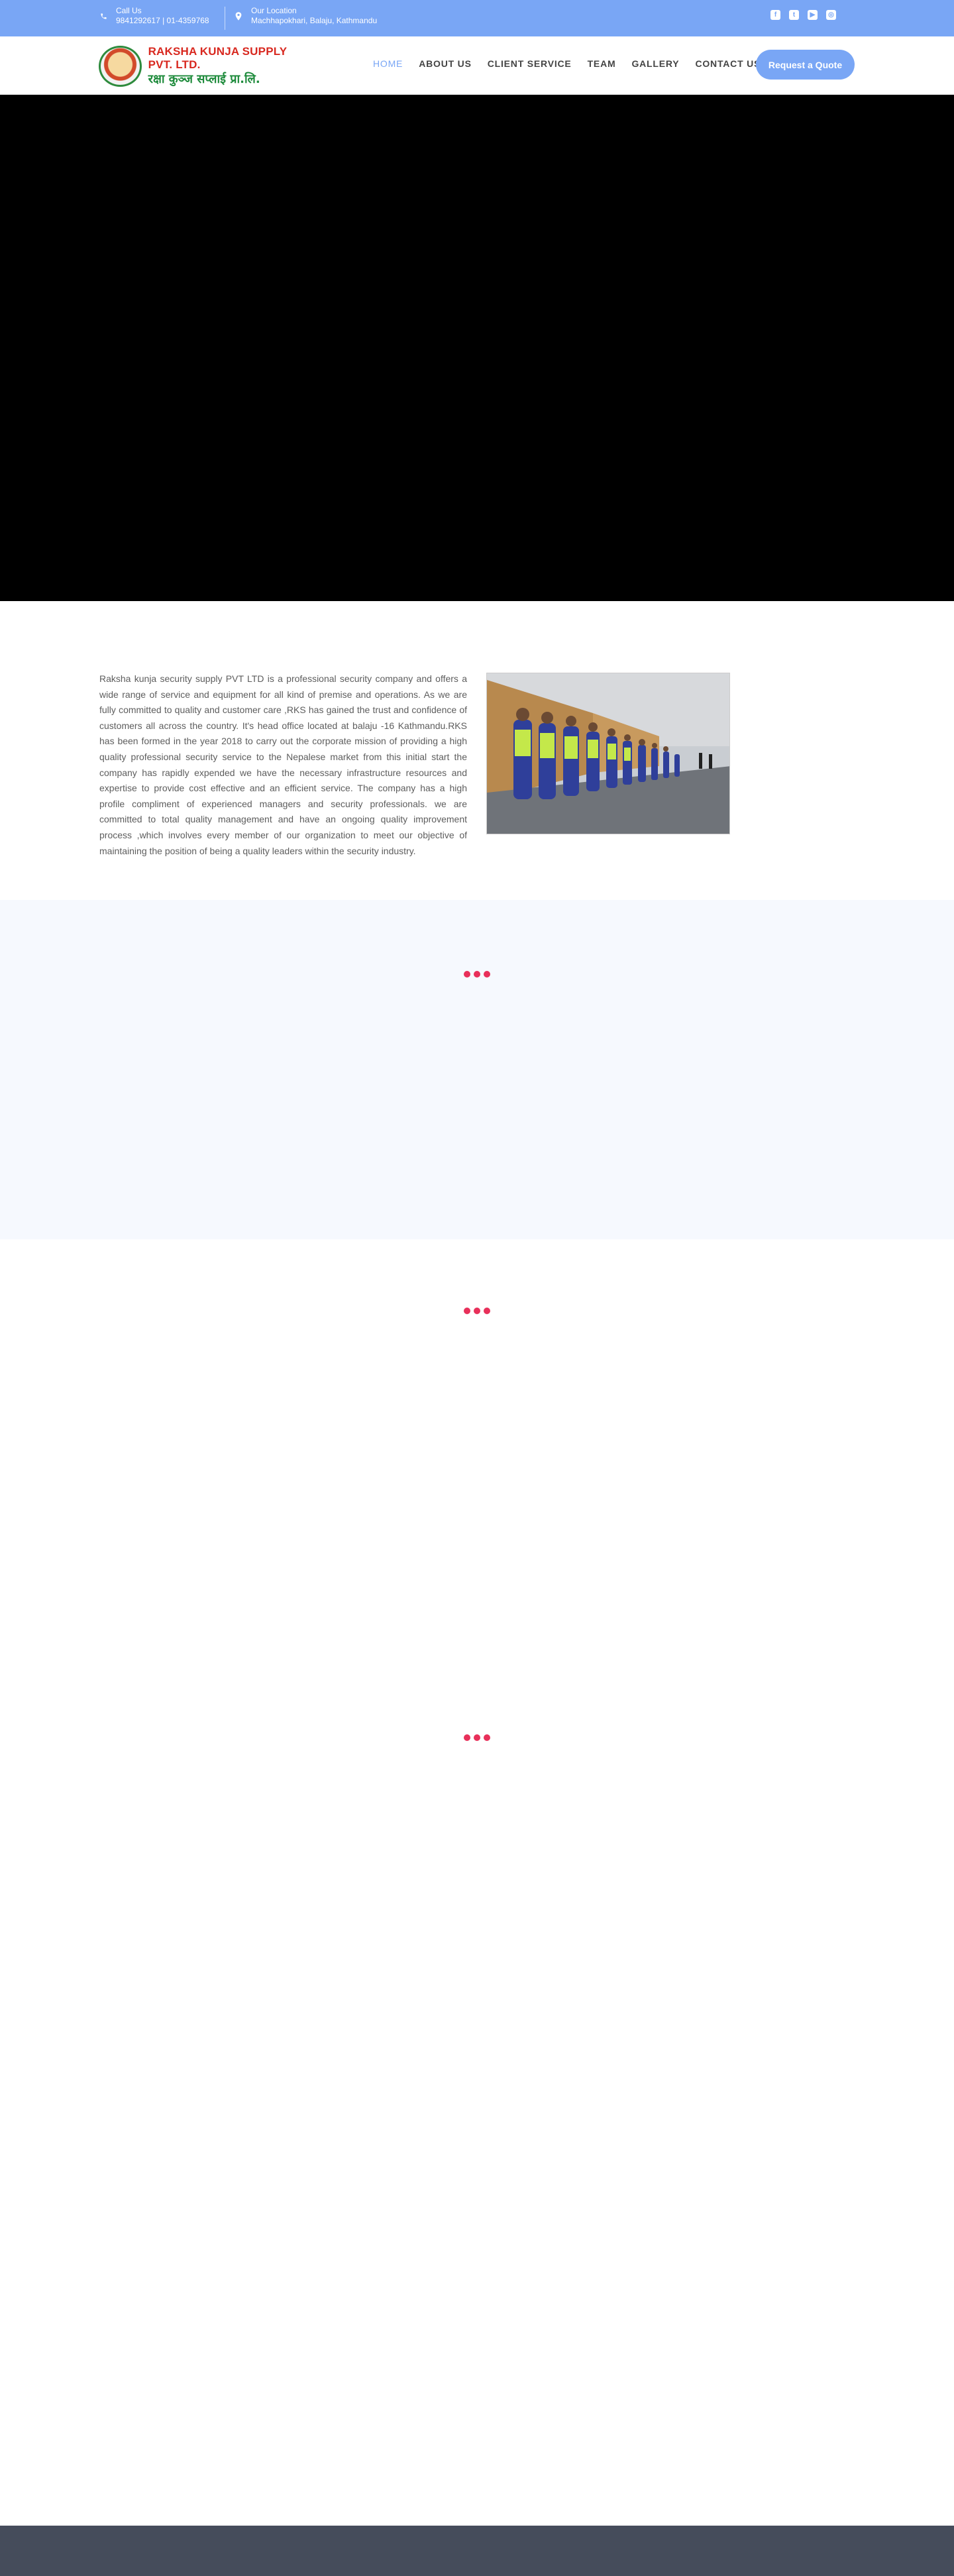 The width and height of the screenshot is (954, 2576). What do you see at coordinates (162, 21) in the screenshot?
I see `call-value: 9841292617 | 01-4359768` at bounding box center [162, 21].